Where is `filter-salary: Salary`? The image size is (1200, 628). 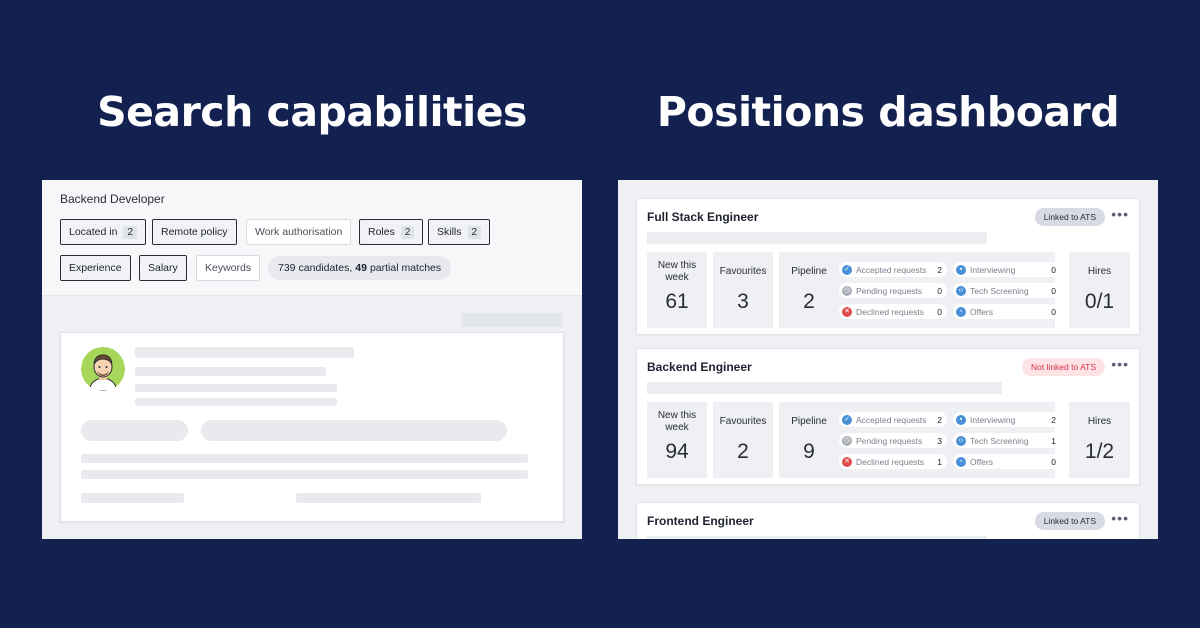 filter-salary: Salary is located at coordinates (163, 268).